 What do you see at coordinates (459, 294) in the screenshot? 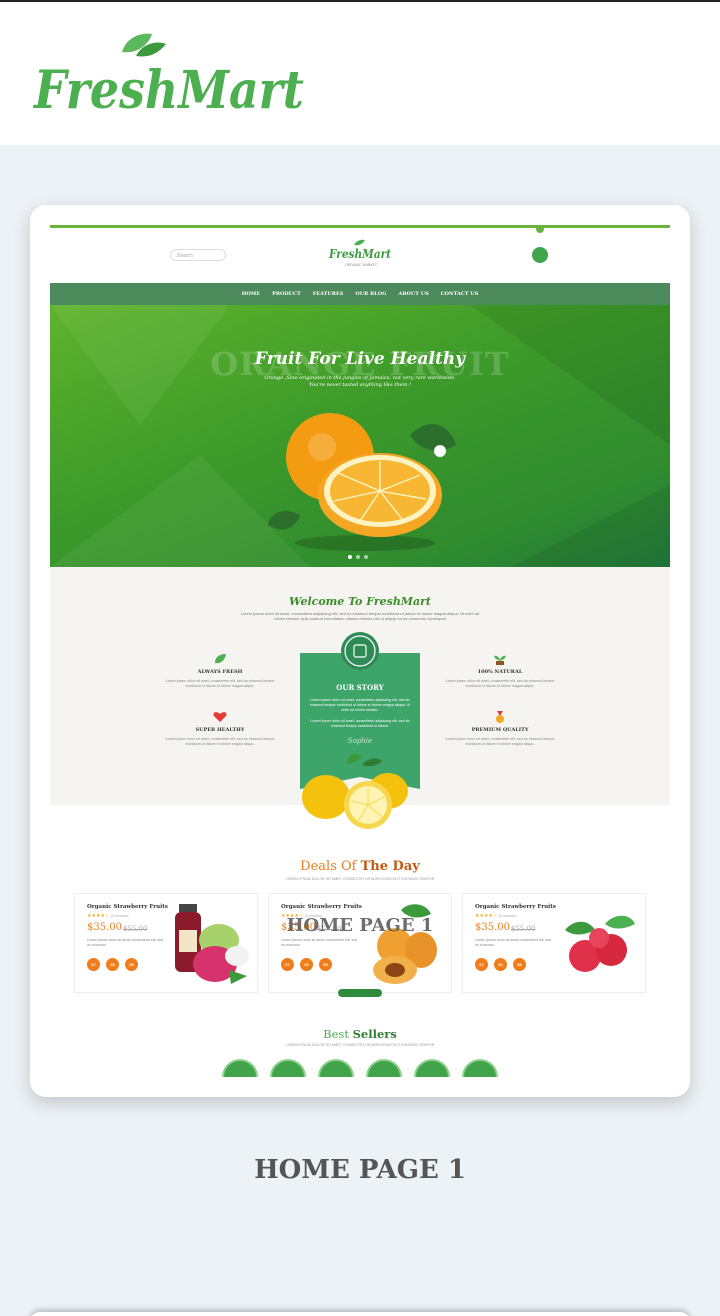
I see `preview-nav-item: CONTACT US` at bounding box center [459, 294].